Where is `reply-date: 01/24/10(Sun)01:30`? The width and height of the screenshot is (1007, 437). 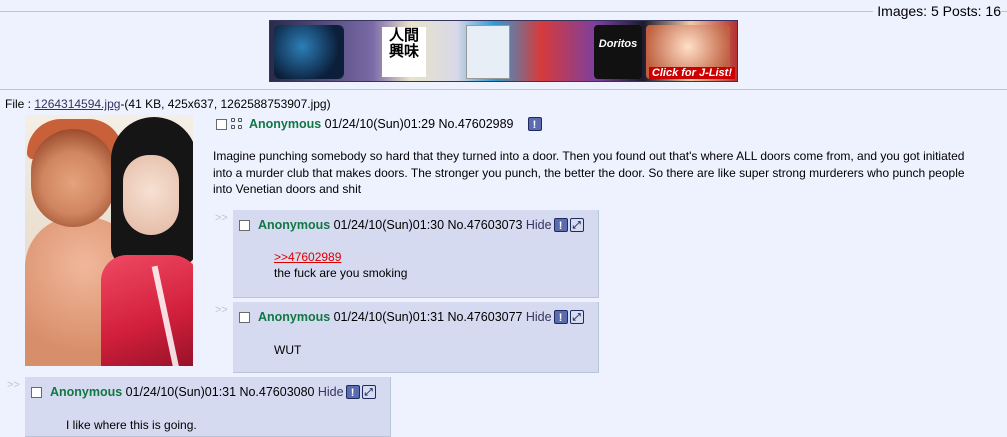 reply-date: 01/24/10(Sun)01:30 is located at coordinates (389, 225).